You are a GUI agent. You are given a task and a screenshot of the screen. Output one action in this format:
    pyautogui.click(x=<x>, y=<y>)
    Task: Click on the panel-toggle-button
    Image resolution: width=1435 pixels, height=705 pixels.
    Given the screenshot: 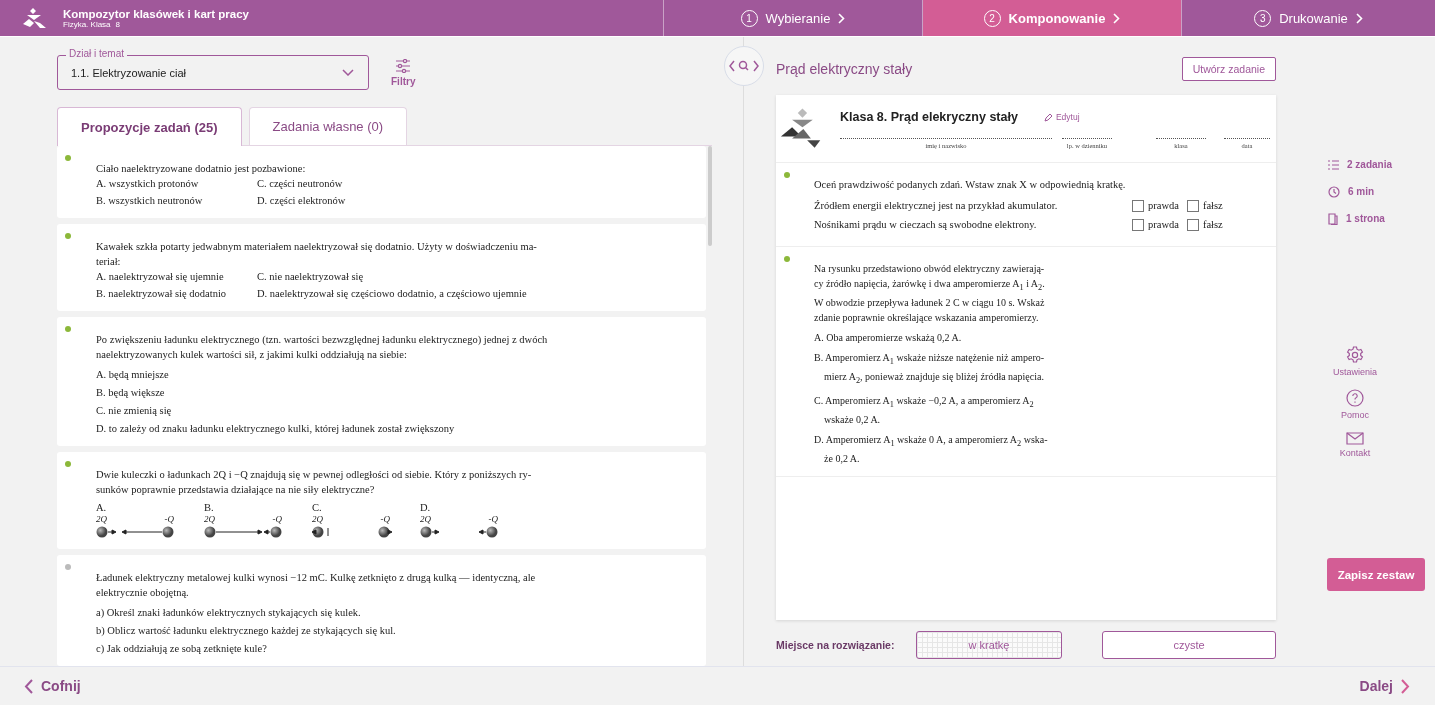 What is the action you would take?
    pyautogui.click(x=744, y=66)
    